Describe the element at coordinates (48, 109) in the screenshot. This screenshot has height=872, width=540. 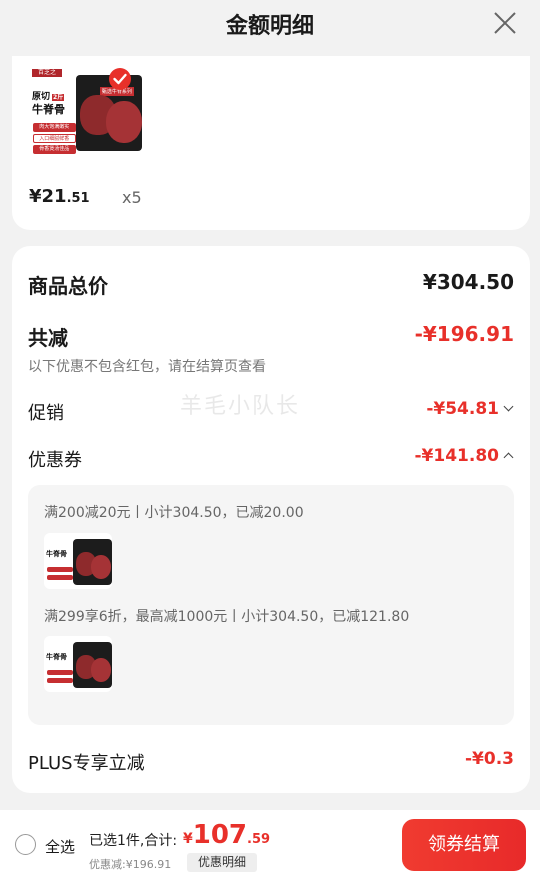
I see `product-image-subtitle: 牛脊骨` at that location.